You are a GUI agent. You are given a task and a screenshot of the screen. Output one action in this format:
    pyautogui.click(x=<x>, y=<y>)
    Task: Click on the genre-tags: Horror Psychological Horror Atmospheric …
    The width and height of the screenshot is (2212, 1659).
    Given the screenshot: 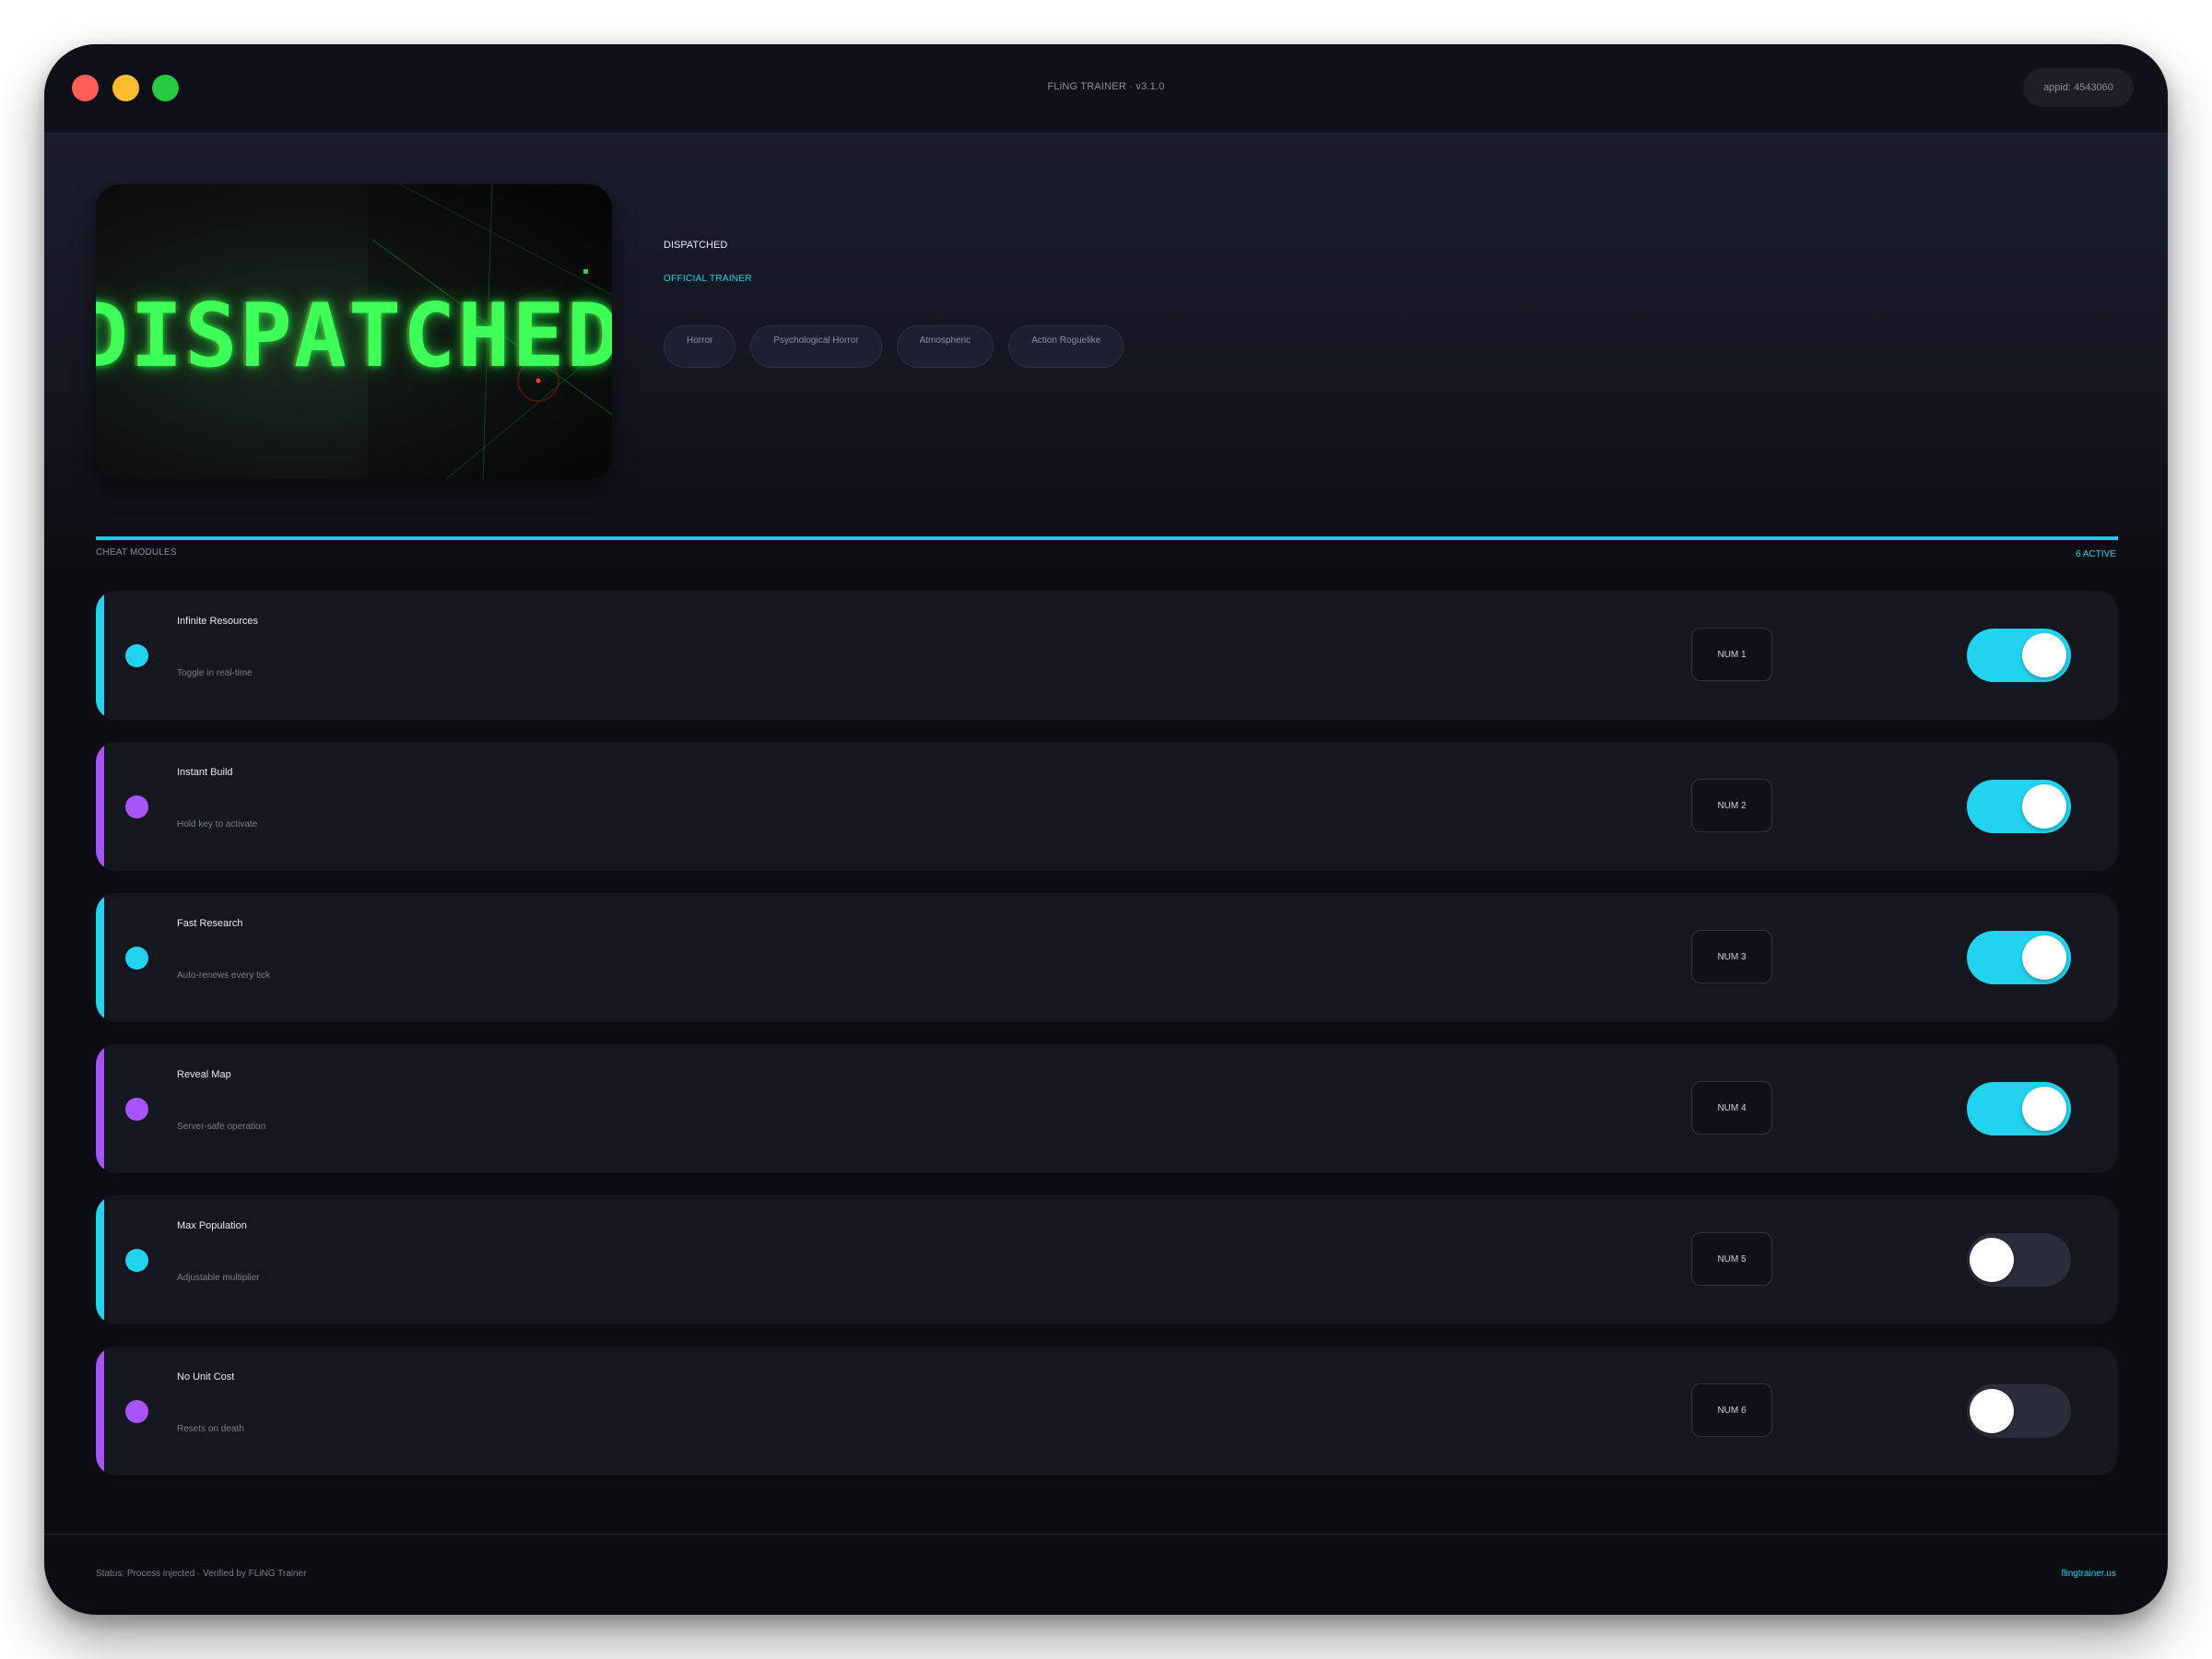 What is the action you would take?
    pyautogui.click(x=894, y=346)
    